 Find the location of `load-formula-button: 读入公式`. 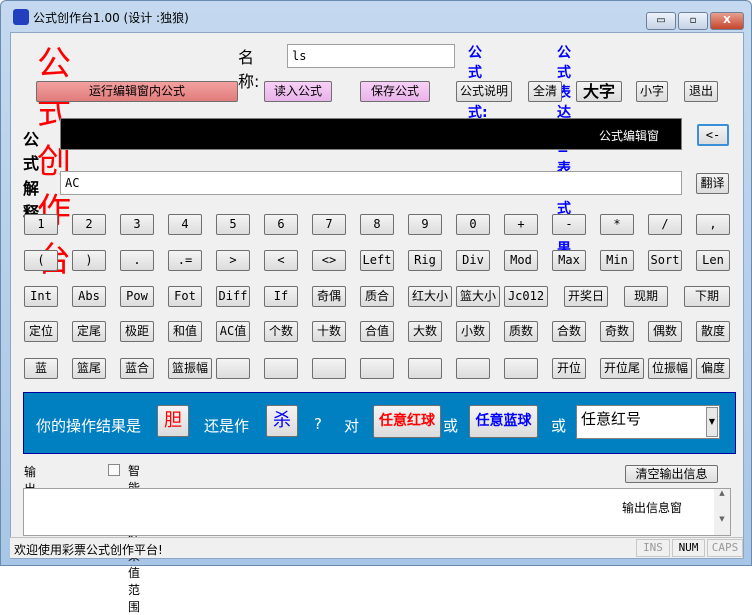

load-formula-button: 读入公式 is located at coordinates (298, 91).